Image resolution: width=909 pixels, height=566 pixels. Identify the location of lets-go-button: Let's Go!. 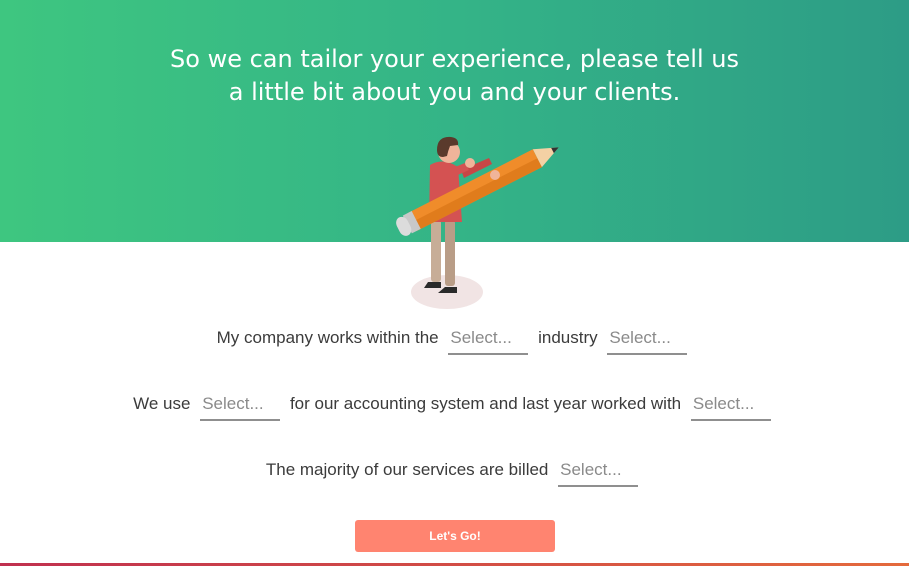
(455, 536).